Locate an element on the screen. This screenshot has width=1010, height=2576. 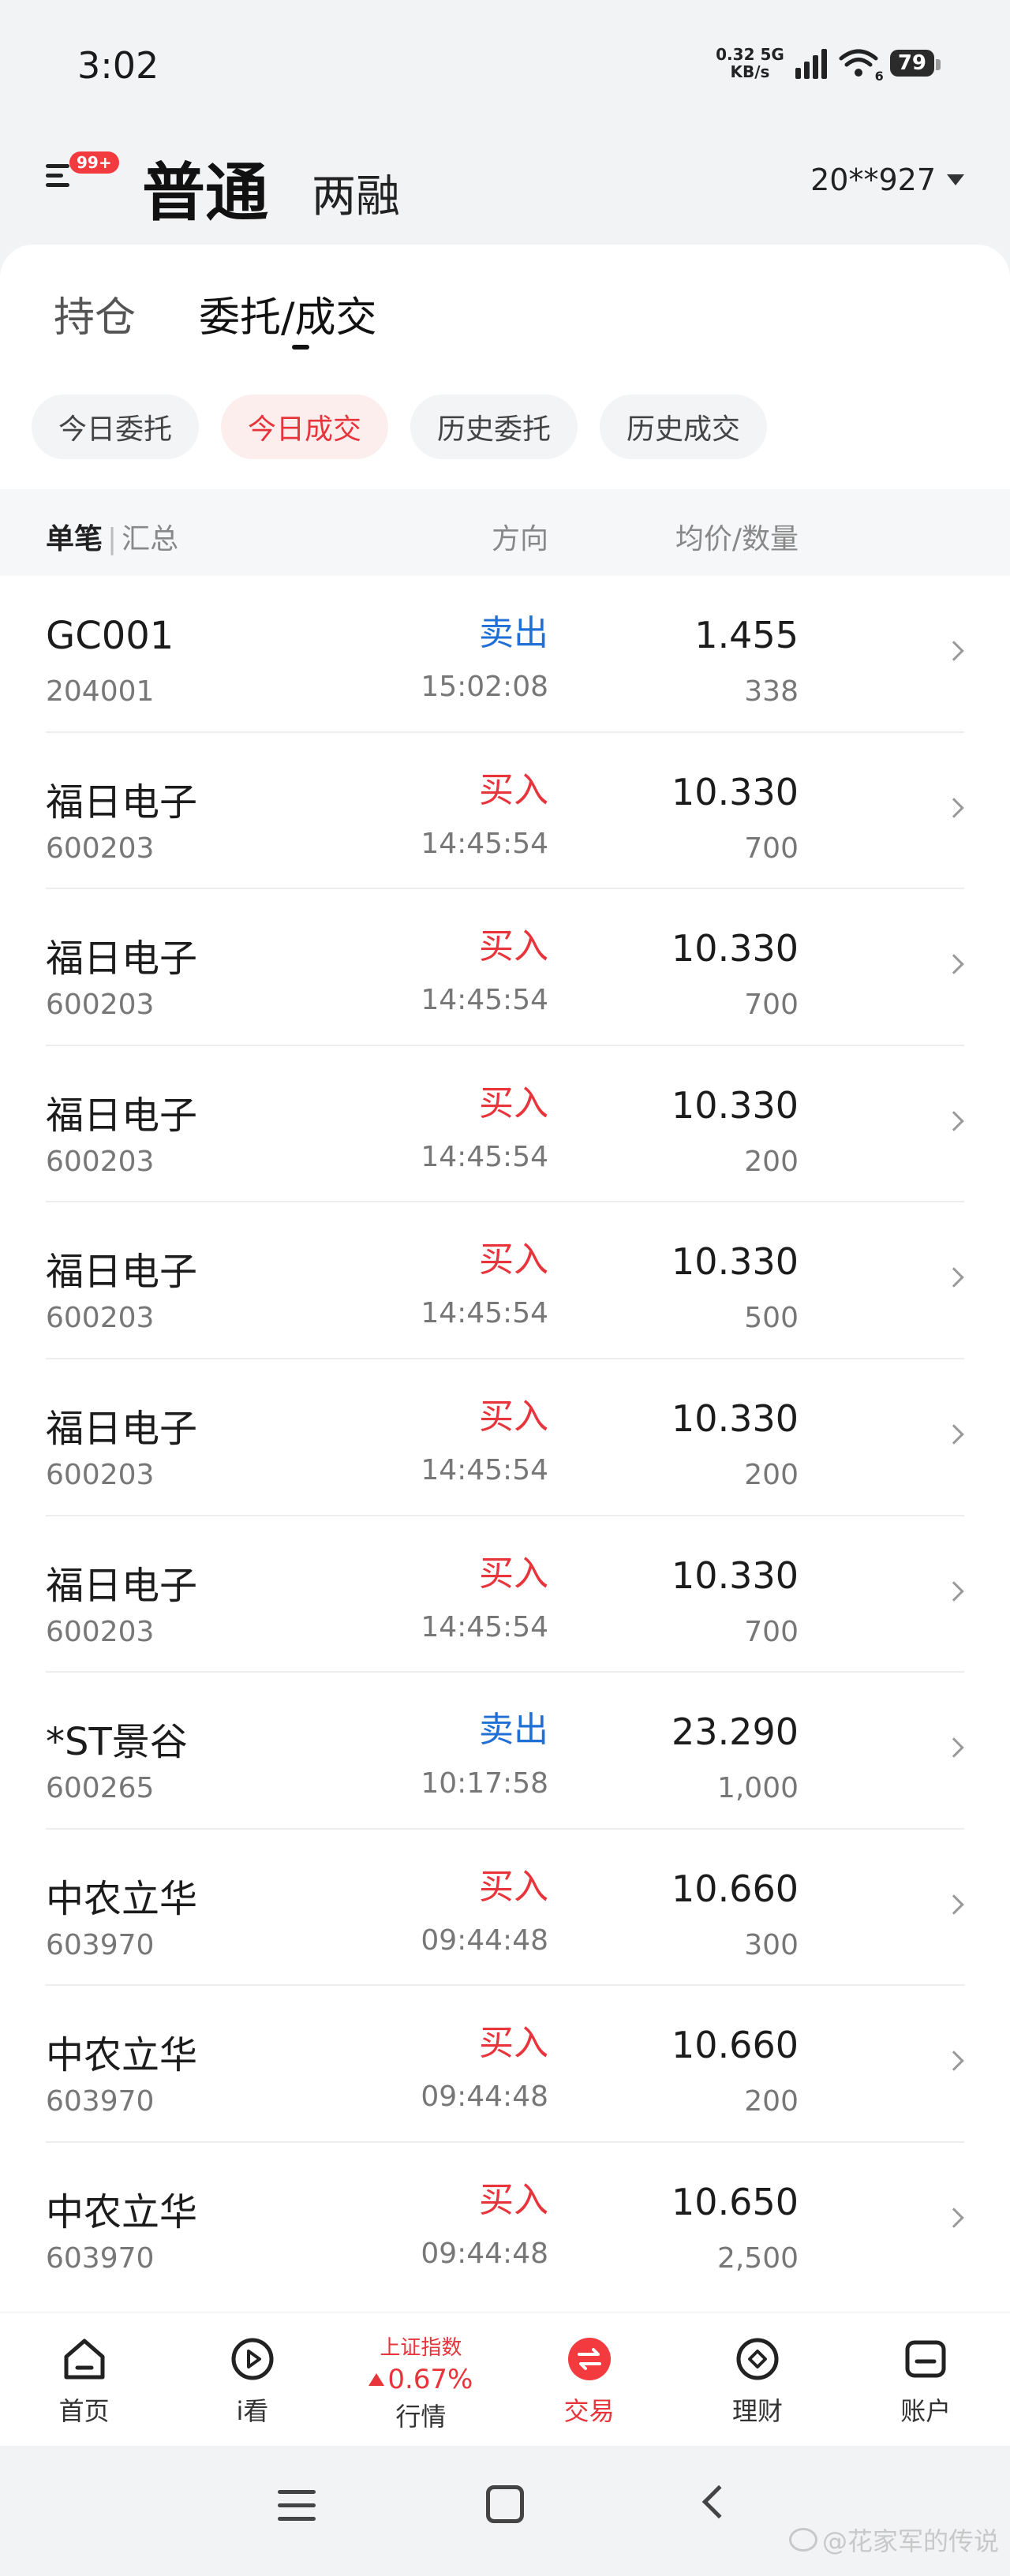
account-selector: 20**927 is located at coordinates (887, 180).